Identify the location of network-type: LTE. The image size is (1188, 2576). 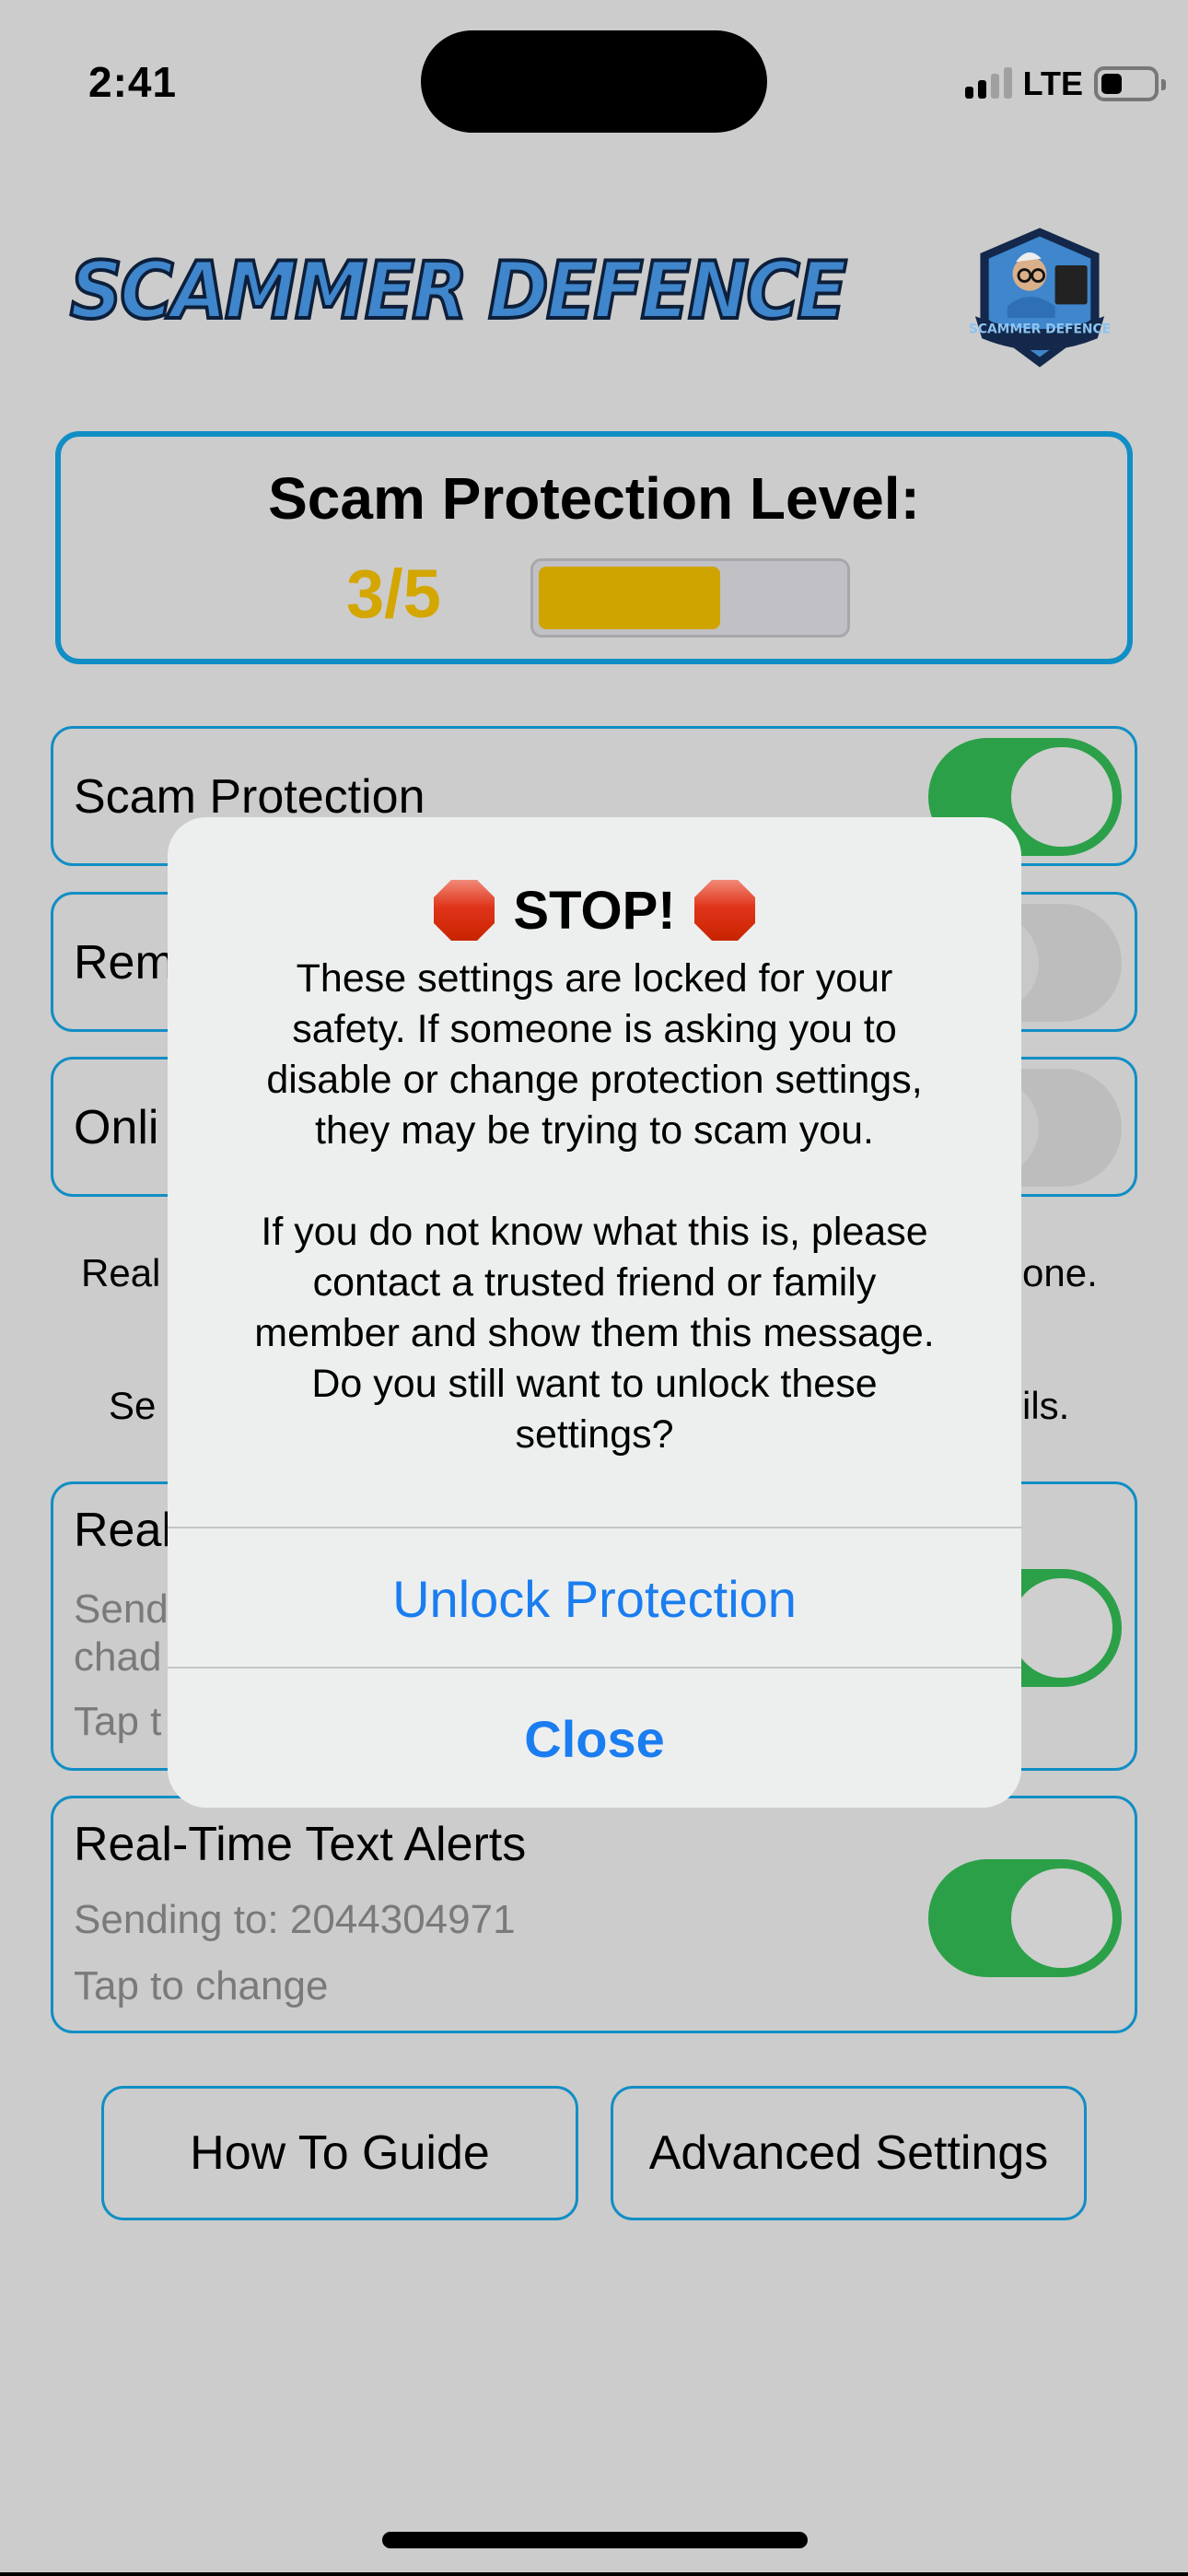
(1052, 83).